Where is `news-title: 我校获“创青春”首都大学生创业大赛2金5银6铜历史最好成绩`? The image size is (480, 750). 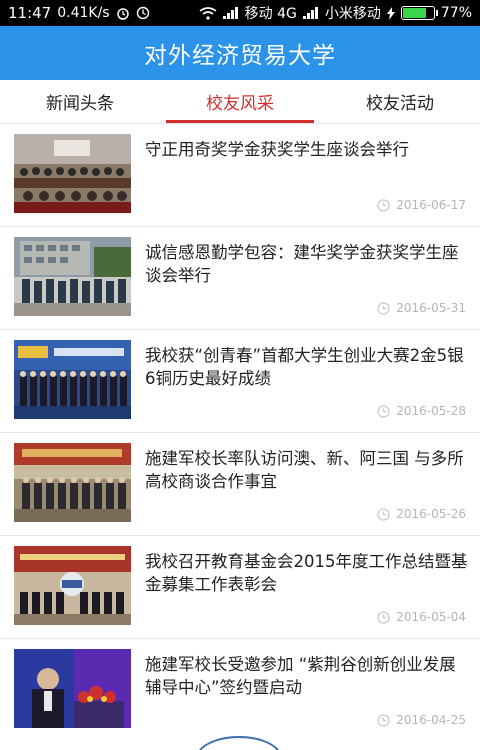 news-title: 我校获“创青春”首都大学生创业大赛2金5银6铜历史最好成绩 is located at coordinates (304, 367).